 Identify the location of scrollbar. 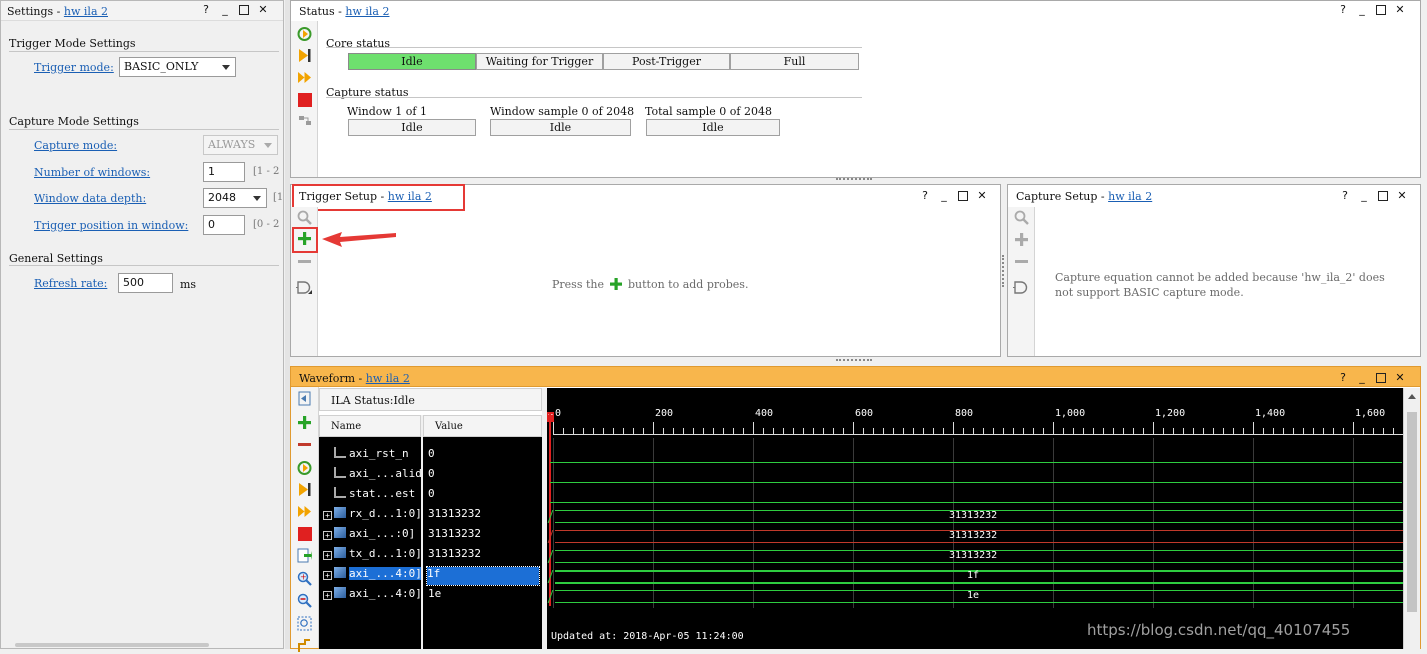
(112, 645).